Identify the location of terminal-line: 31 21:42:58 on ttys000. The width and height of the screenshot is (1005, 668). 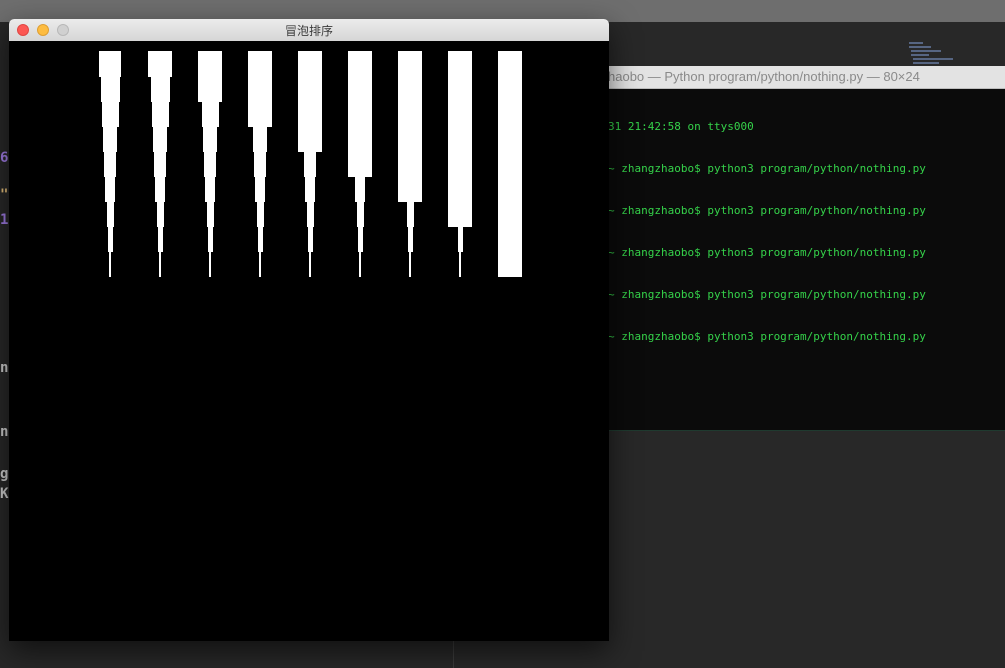
(681, 126).